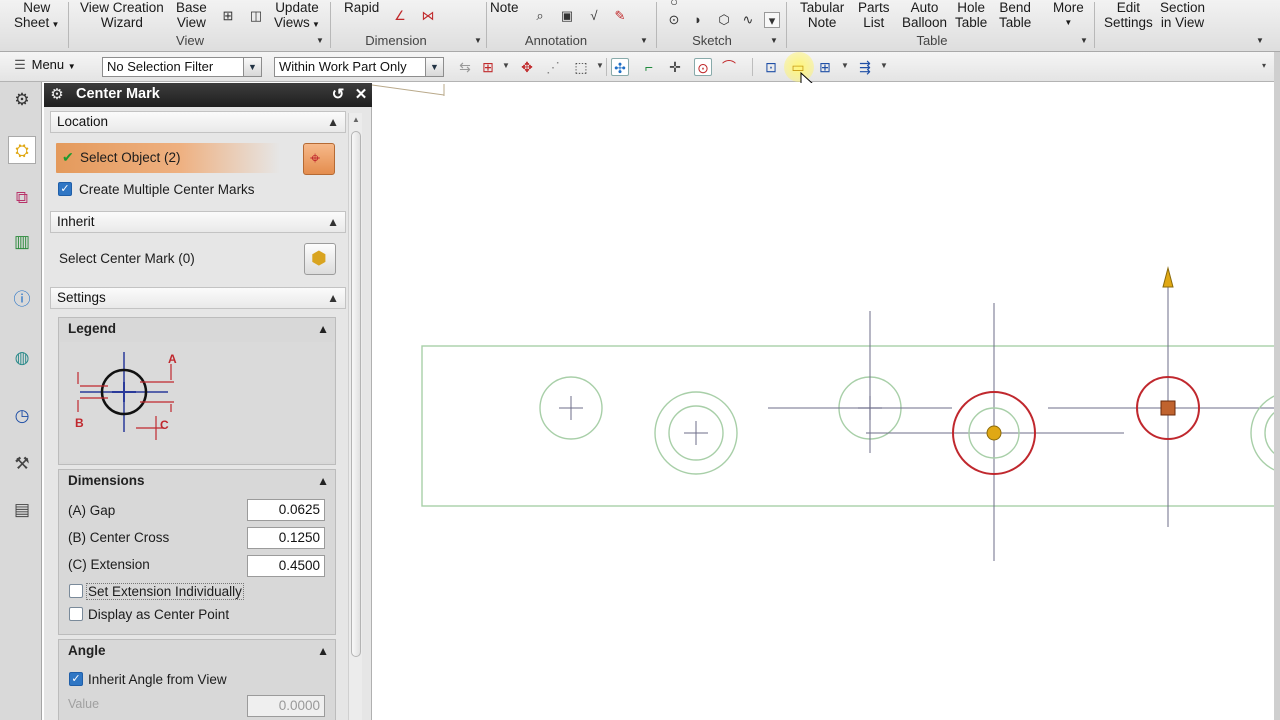 This screenshot has height=720, width=1280. I want to click on view-creation-wizard-button: View Creation Wizard, so click(122, 15).